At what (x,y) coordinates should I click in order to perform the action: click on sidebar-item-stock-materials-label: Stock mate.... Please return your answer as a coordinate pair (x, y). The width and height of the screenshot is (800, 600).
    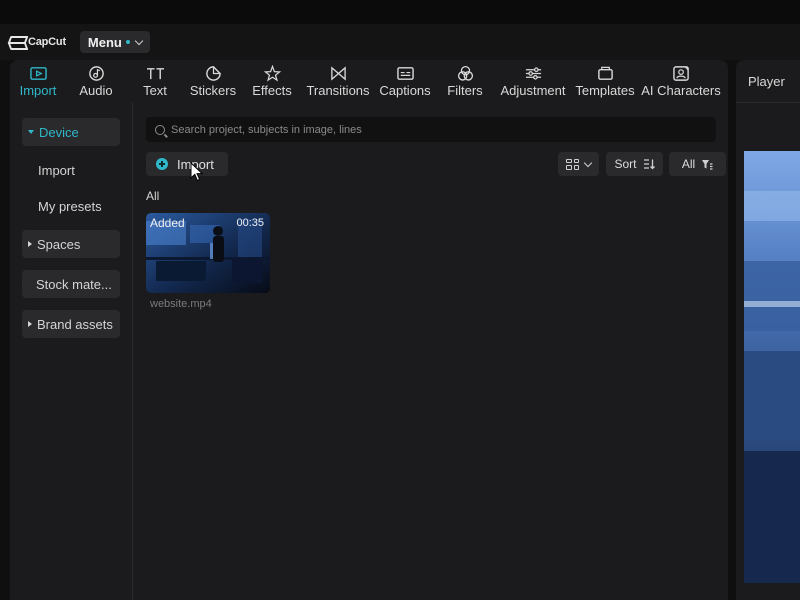
    Looking at the image, I should click on (74, 284).